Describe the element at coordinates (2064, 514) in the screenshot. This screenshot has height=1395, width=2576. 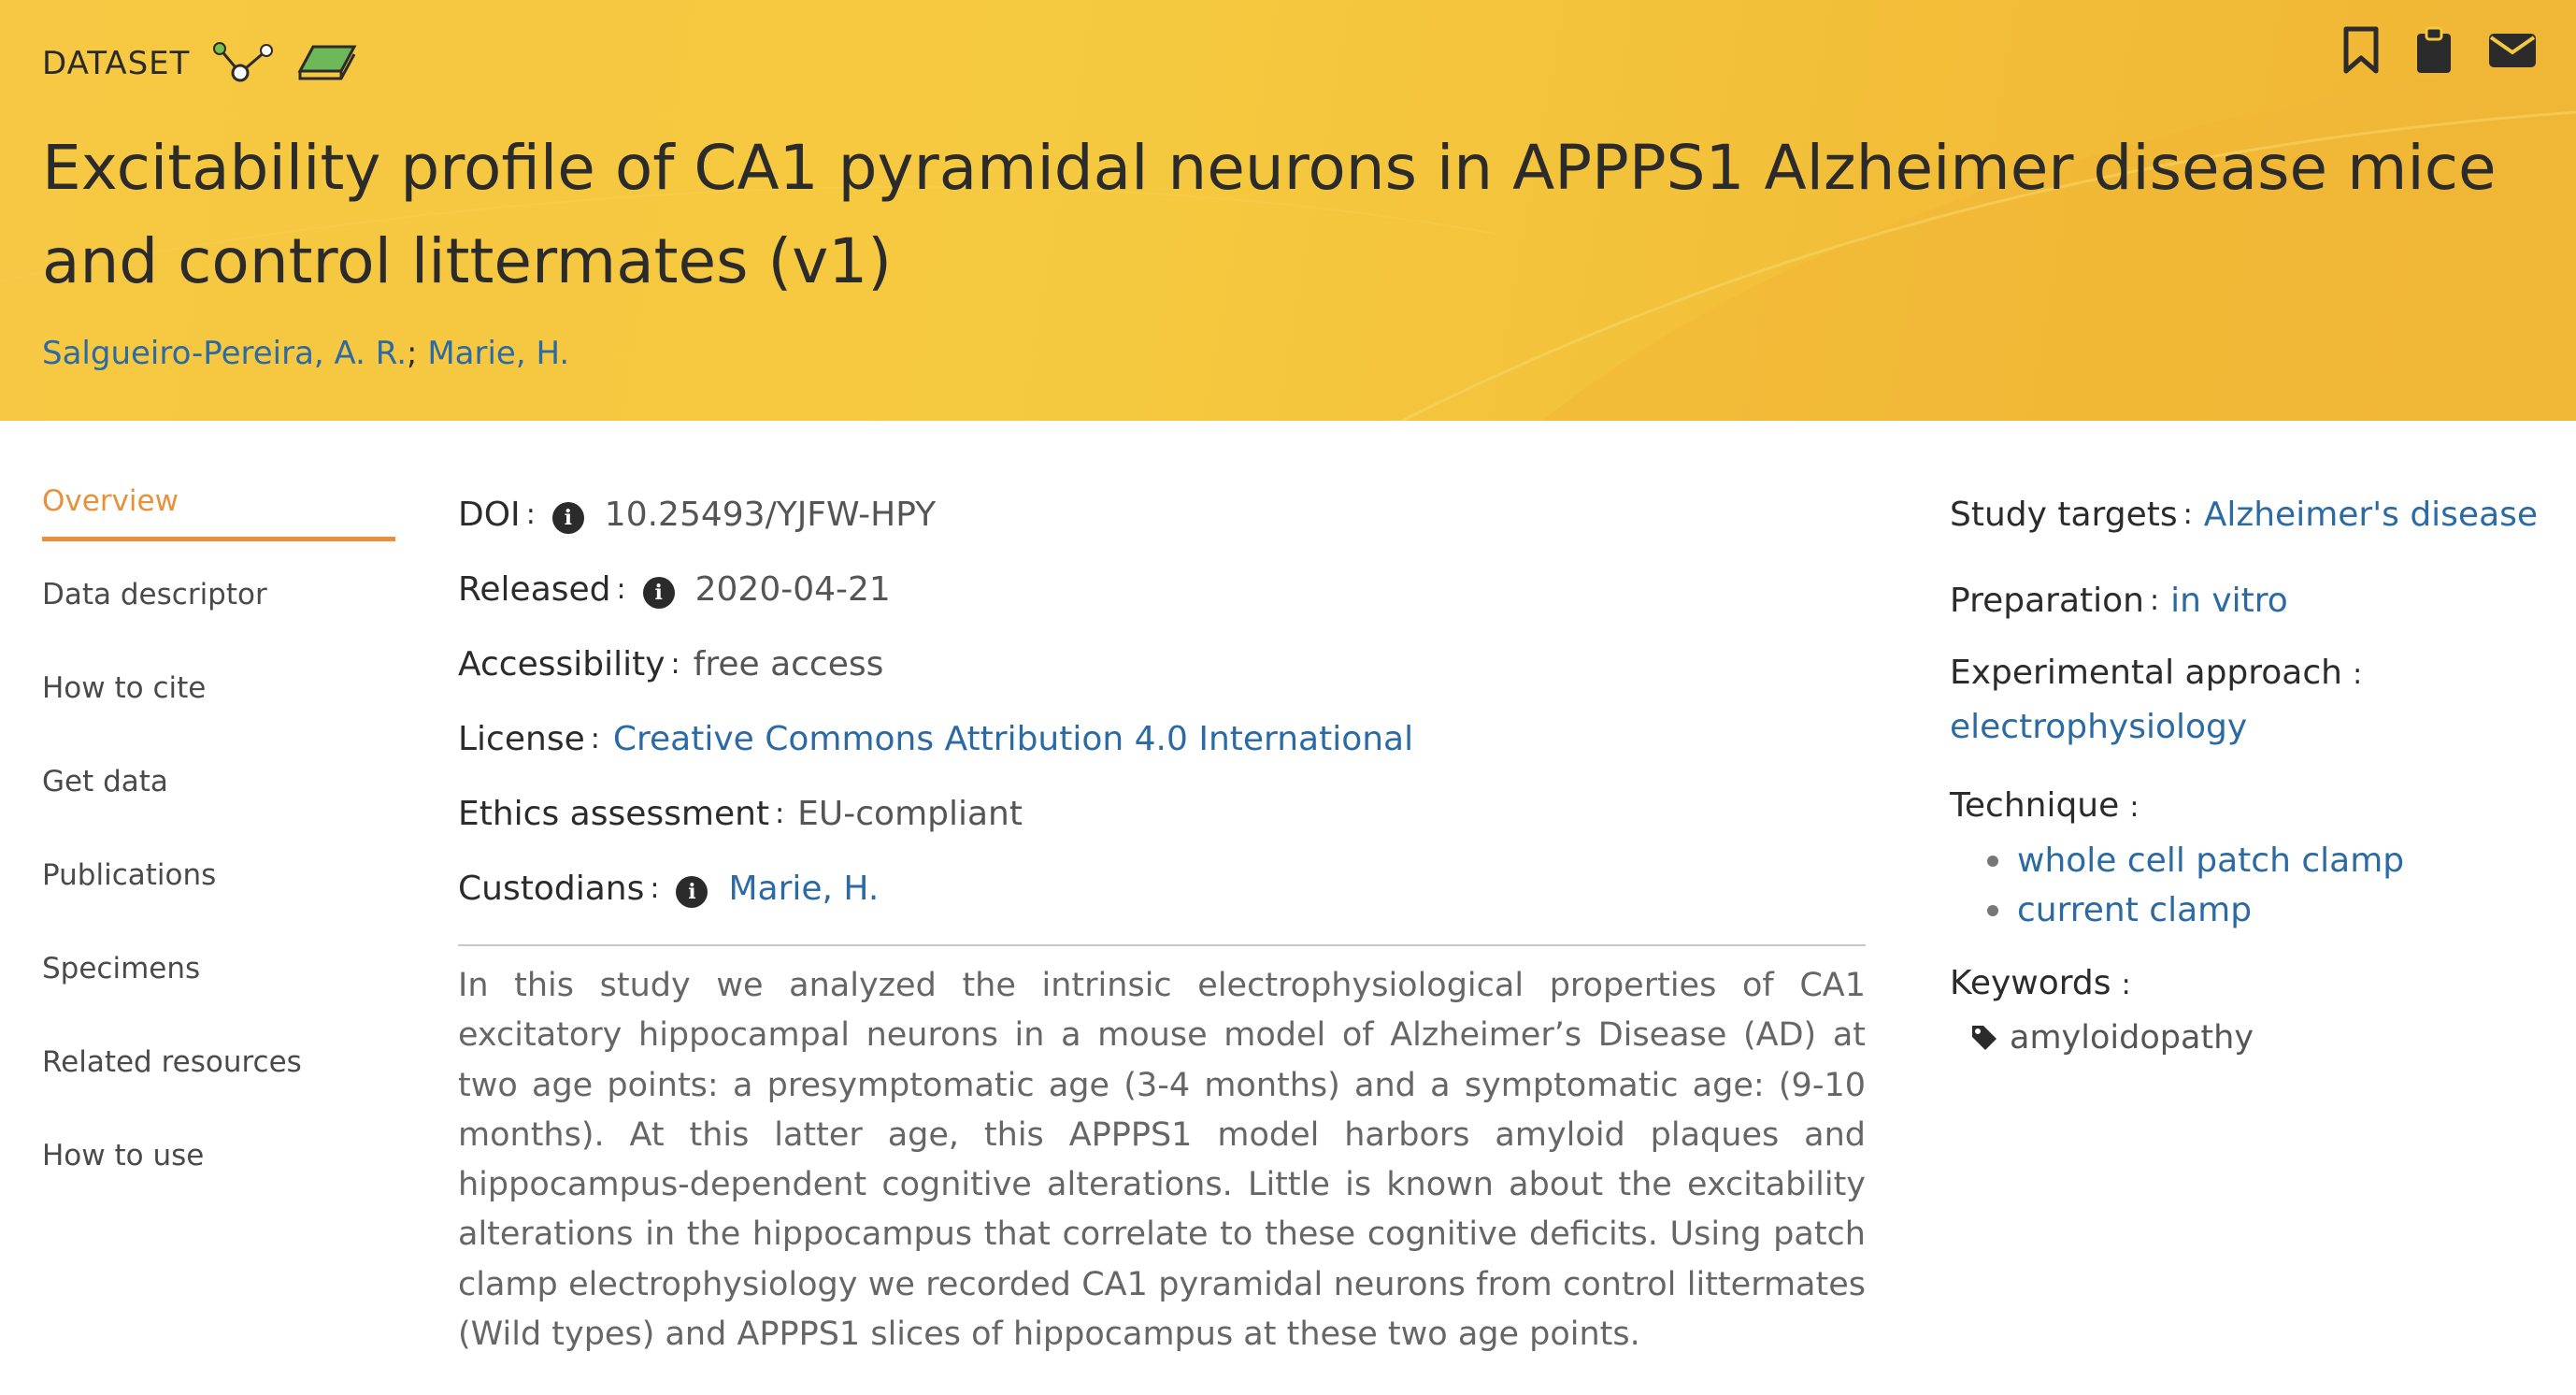
I see `study-targets-label: Study targets` at that location.